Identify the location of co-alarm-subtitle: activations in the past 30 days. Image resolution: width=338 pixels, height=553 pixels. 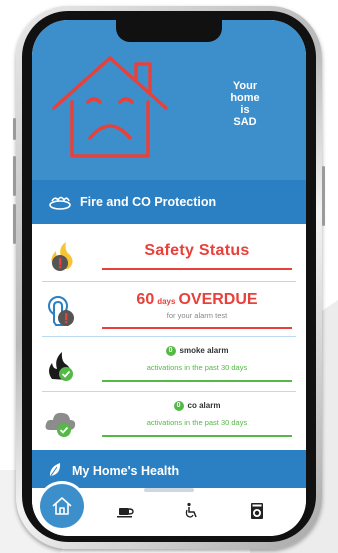
(197, 422).